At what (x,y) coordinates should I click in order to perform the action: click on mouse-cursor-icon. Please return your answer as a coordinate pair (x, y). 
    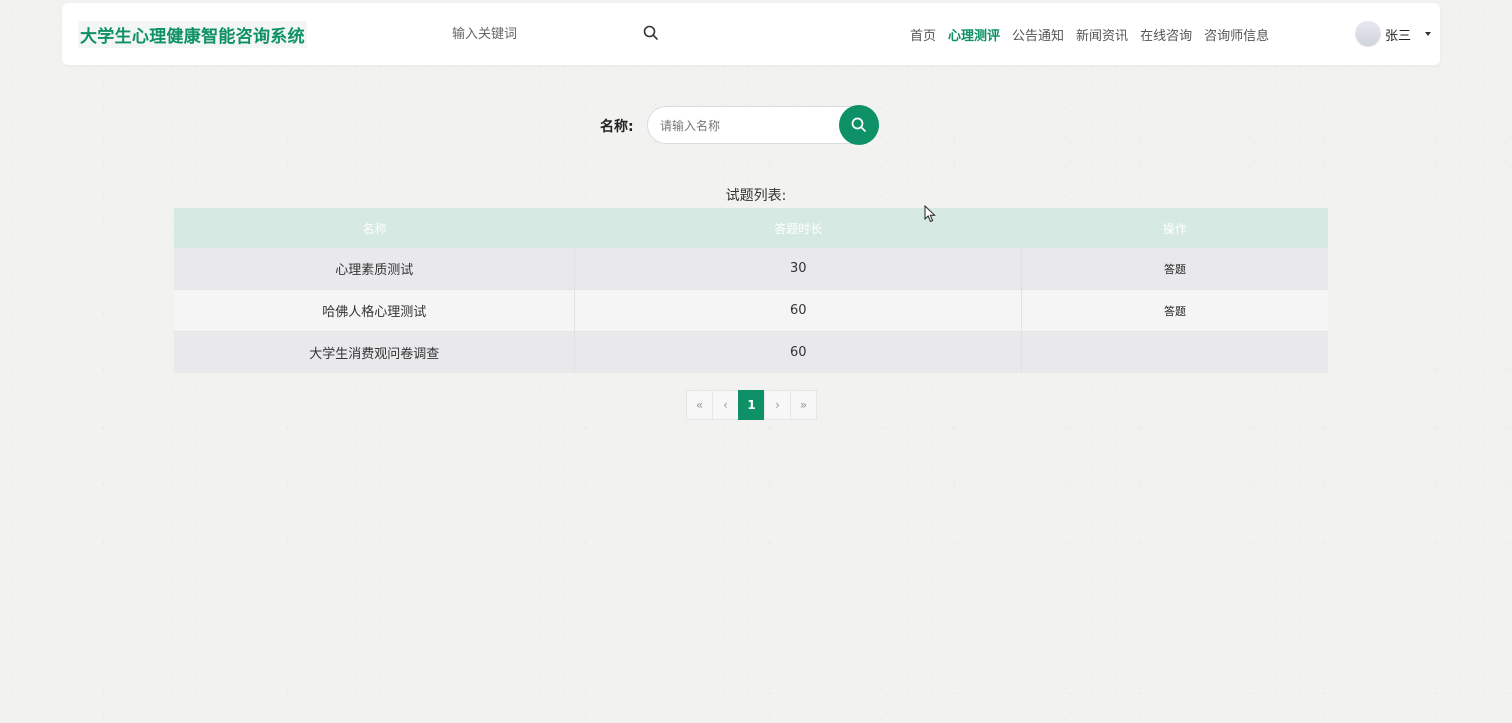
    Looking at the image, I should click on (930, 214).